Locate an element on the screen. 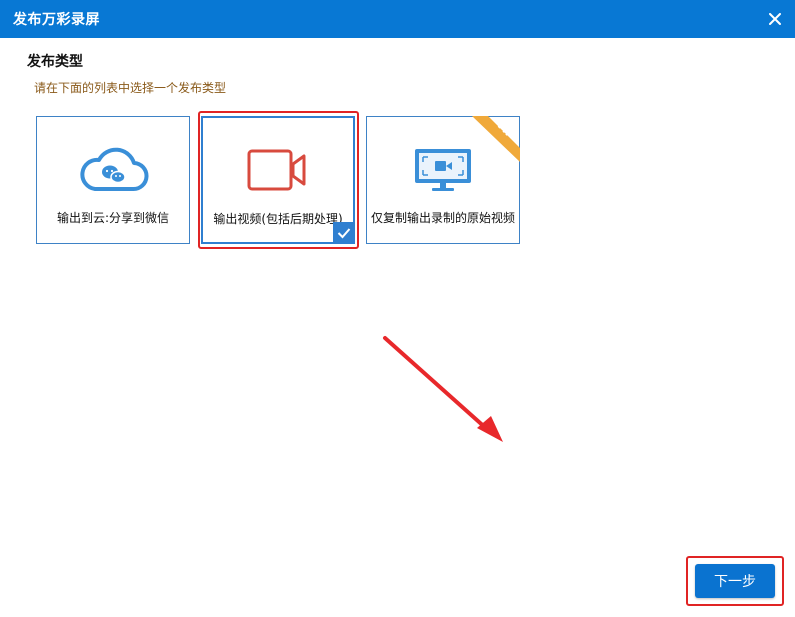  next-button: 下一步 is located at coordinates (735, 581).